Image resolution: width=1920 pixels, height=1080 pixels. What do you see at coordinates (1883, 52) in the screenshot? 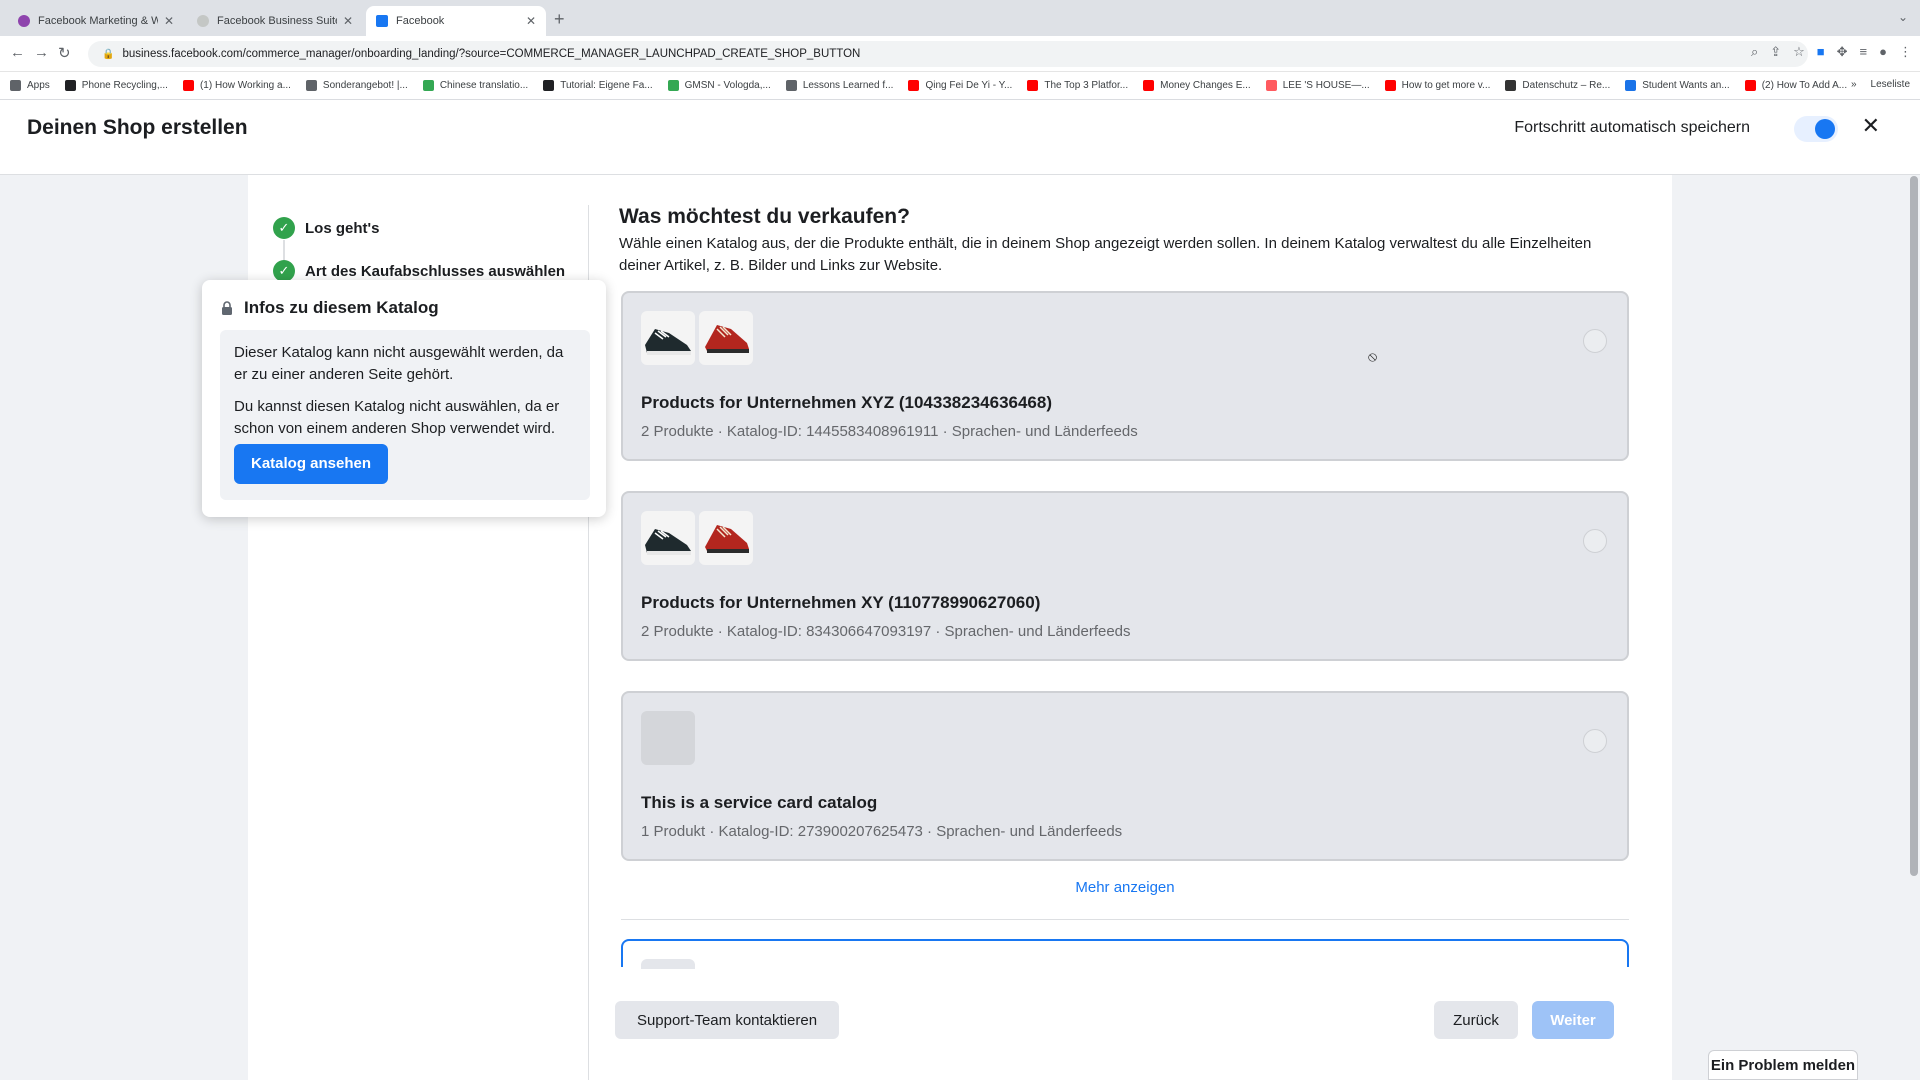
I see `profile-avatar-icon: ●` at bounding box center [1883, 52].